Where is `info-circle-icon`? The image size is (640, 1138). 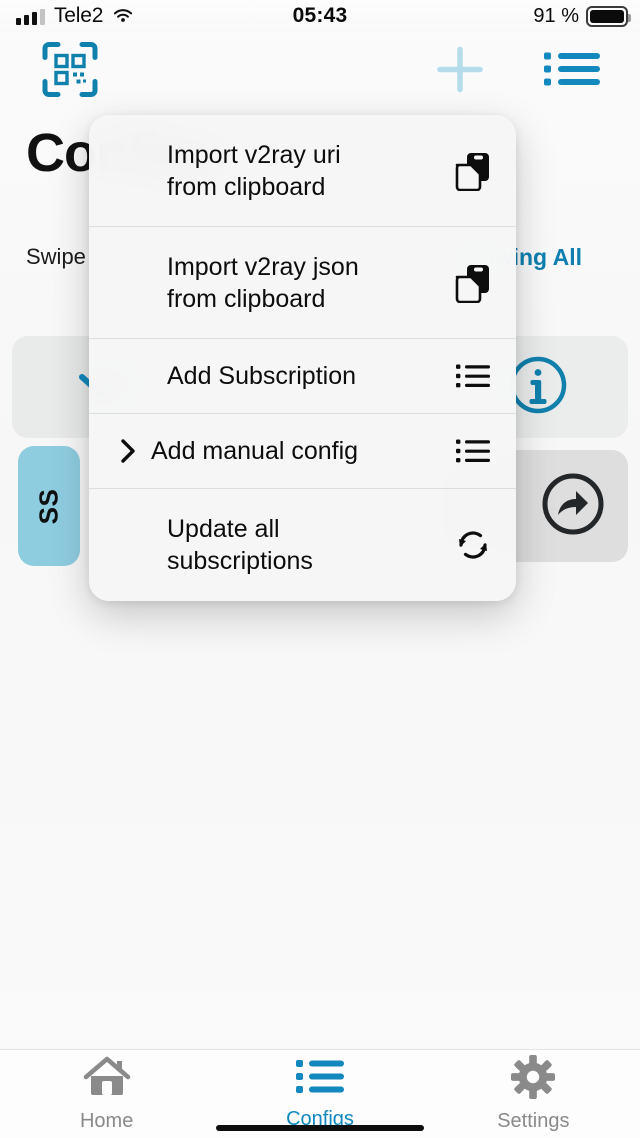
info-circle-icon is located at coordinates (538, 387).